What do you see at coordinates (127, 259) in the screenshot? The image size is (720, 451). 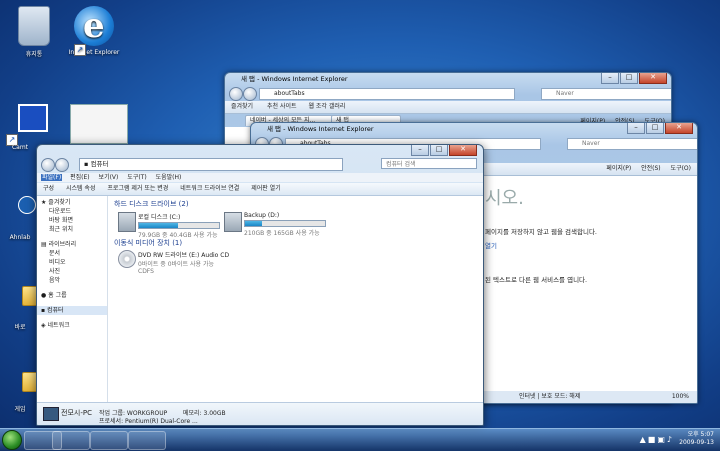 I see `dvd-icon` at bounding box center [127, 259].